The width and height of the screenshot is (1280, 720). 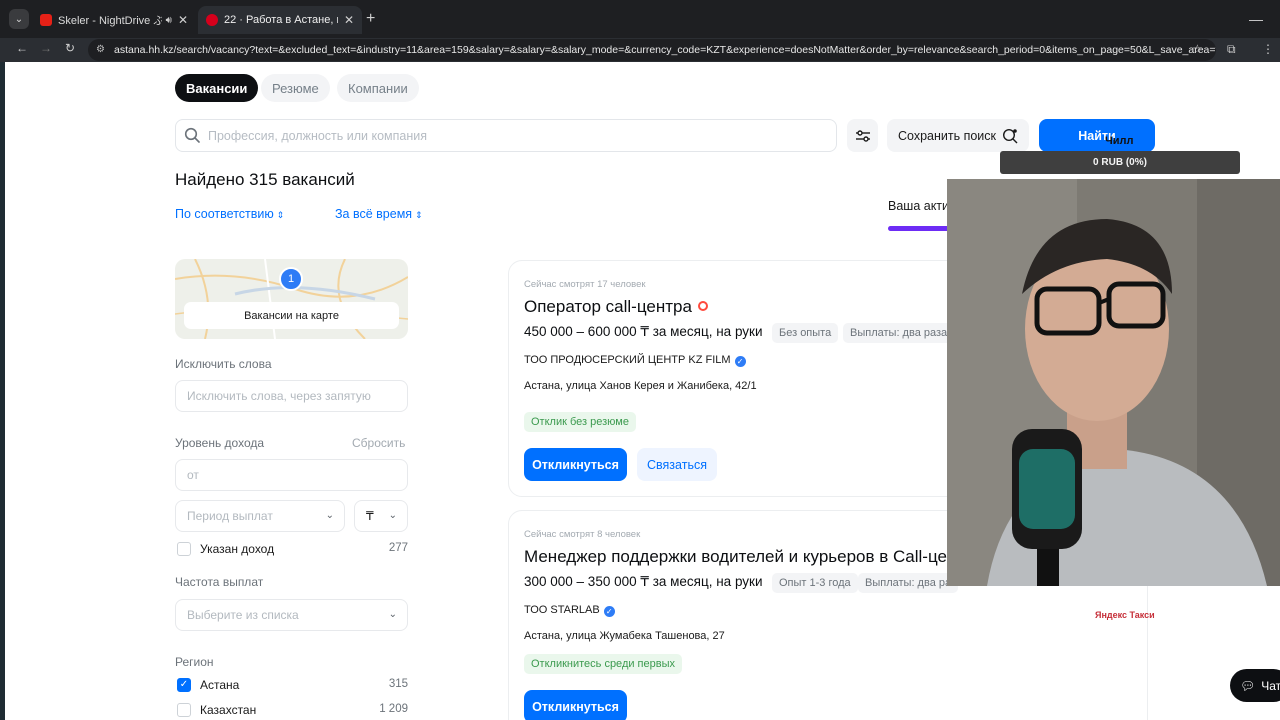 I want to click on checkbox-label: Казахстан, so click(x=228, y=710).